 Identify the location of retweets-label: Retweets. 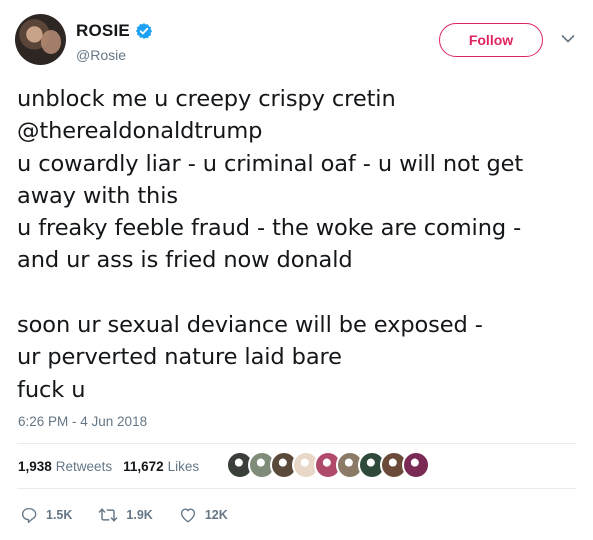
(84, 466).